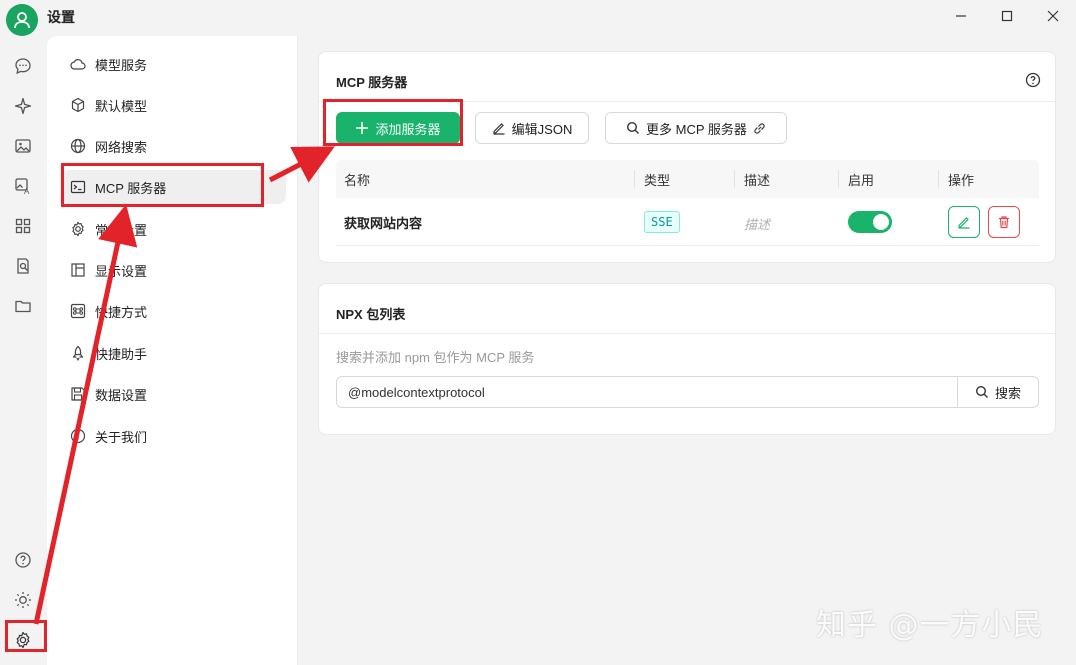 The height and width of the screenshot is (665, 1076). What do you see at coordinates (538, 18) in the screenshot?
I see `title-bar: 设置` at bounding box center [538, 18].